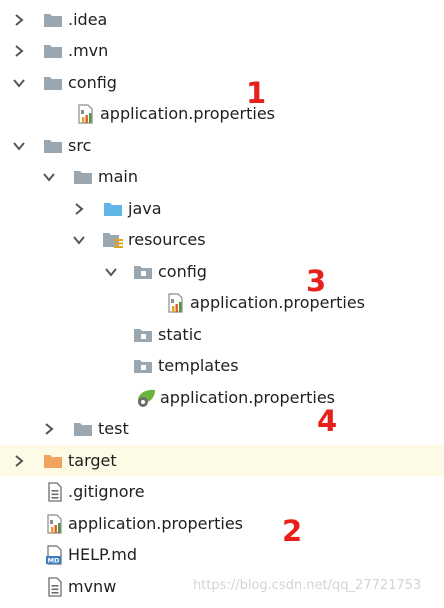 This screenshot has width=444, height=608. What do you see at coordinates (222, 82) in the screenshot?
I see `tree-item-config: config` at bounding box center [222, 82].